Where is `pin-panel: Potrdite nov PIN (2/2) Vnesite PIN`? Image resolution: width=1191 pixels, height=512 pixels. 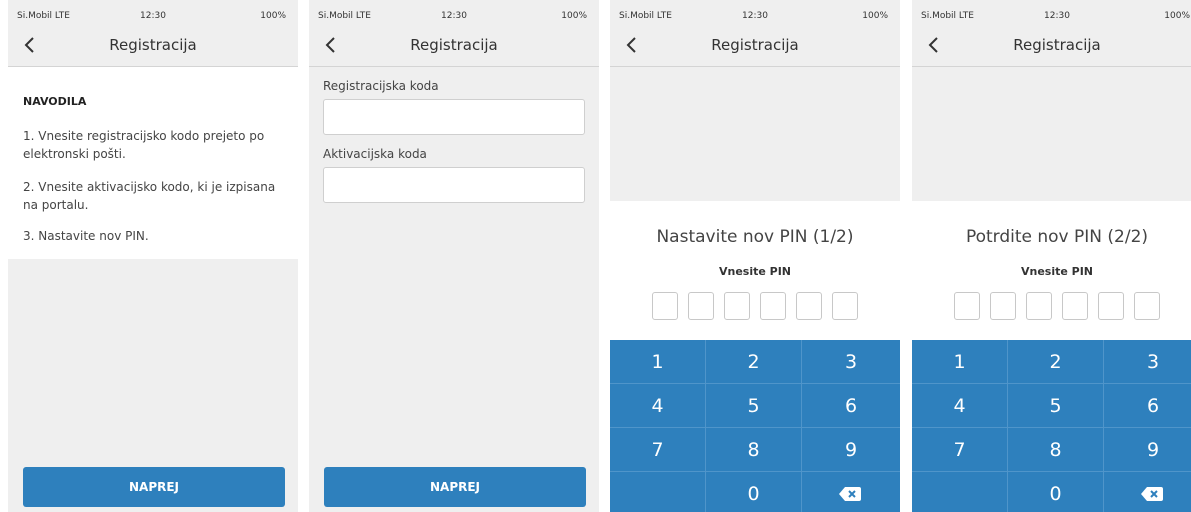 pin-panel: Potrdite nov PIN (2/2) Vnesite PIN is located at coordinates (1051, 270).